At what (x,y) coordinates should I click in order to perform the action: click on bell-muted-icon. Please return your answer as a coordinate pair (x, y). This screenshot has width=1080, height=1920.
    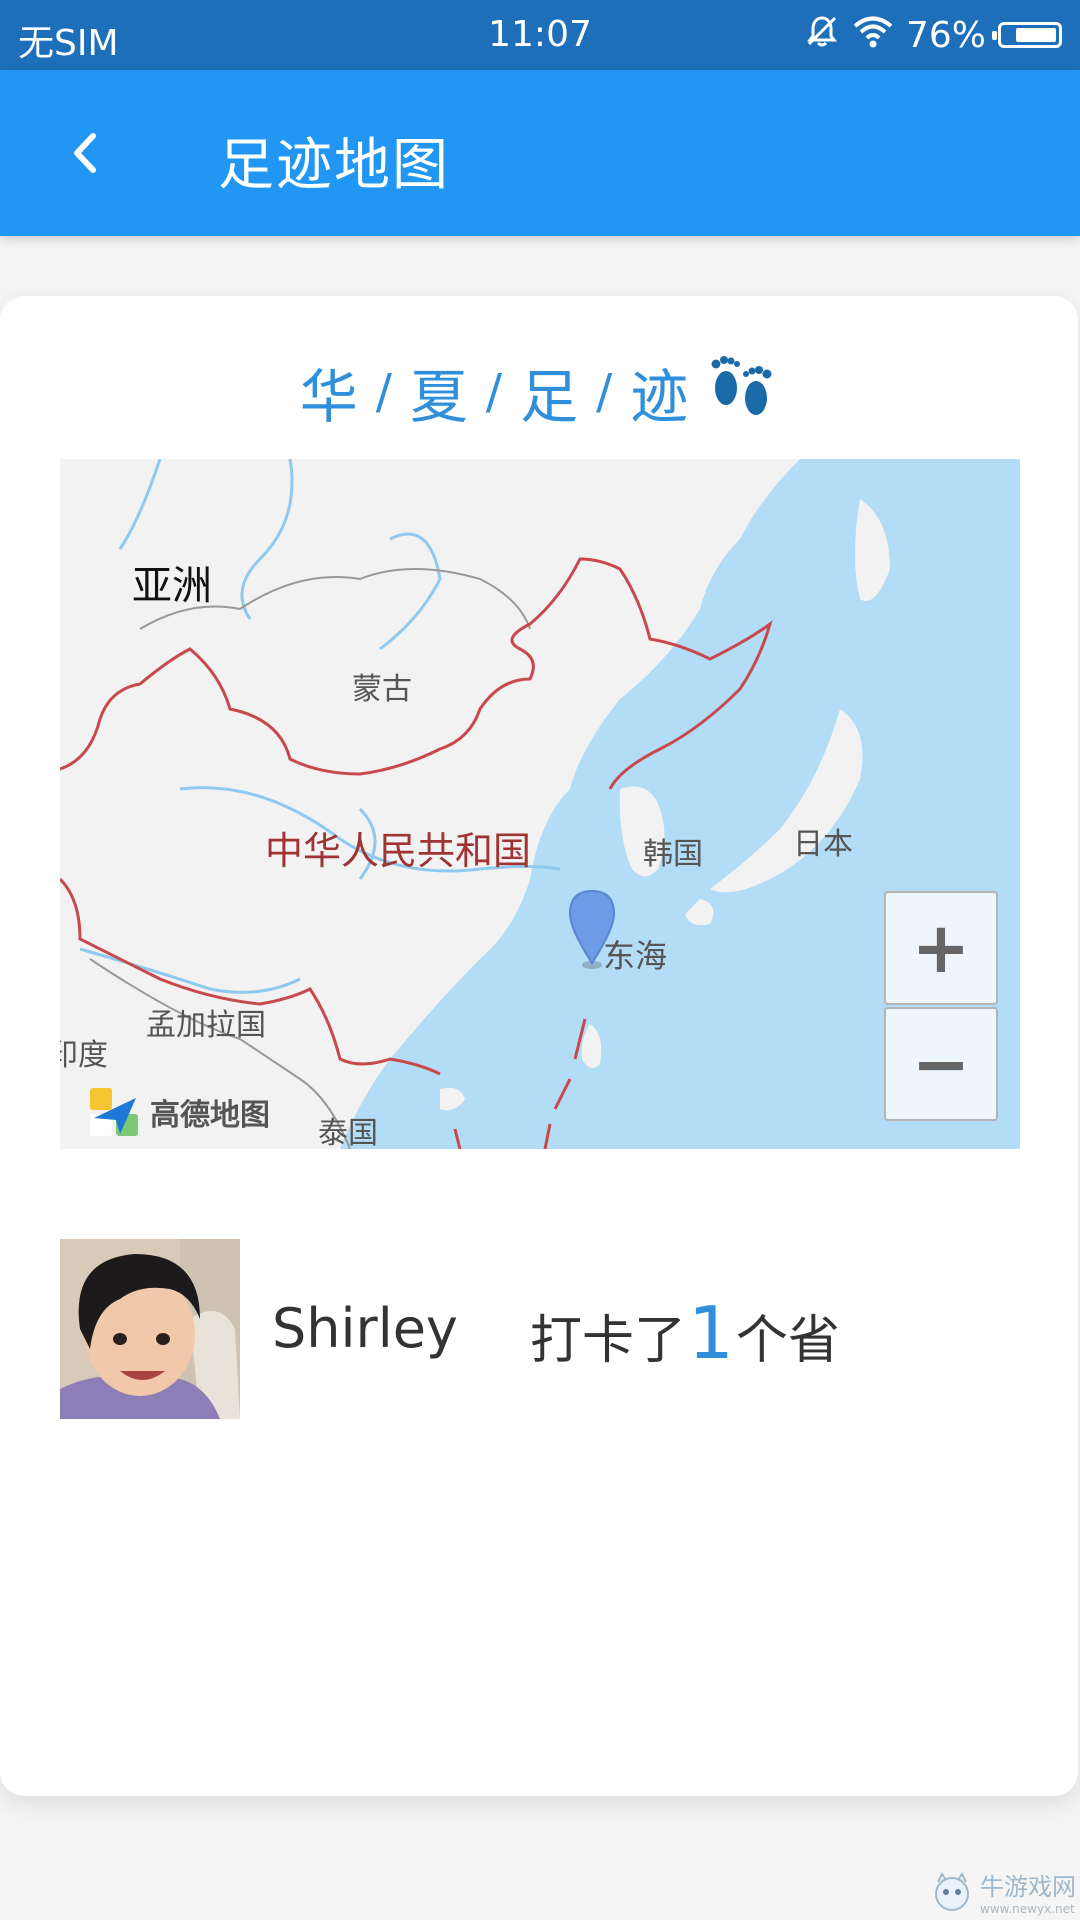
    Looking at the image, I should click on (822, 35).